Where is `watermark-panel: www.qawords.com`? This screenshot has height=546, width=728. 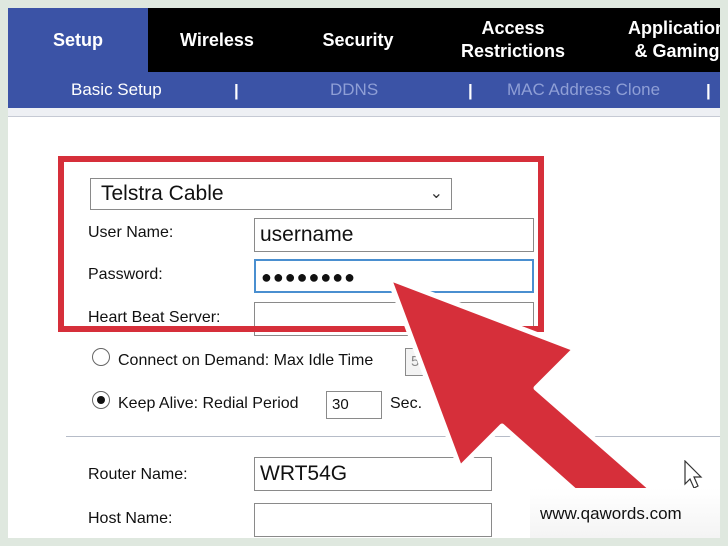
watermark-panel: www.qawords.com is located at coordinates (625, 513).